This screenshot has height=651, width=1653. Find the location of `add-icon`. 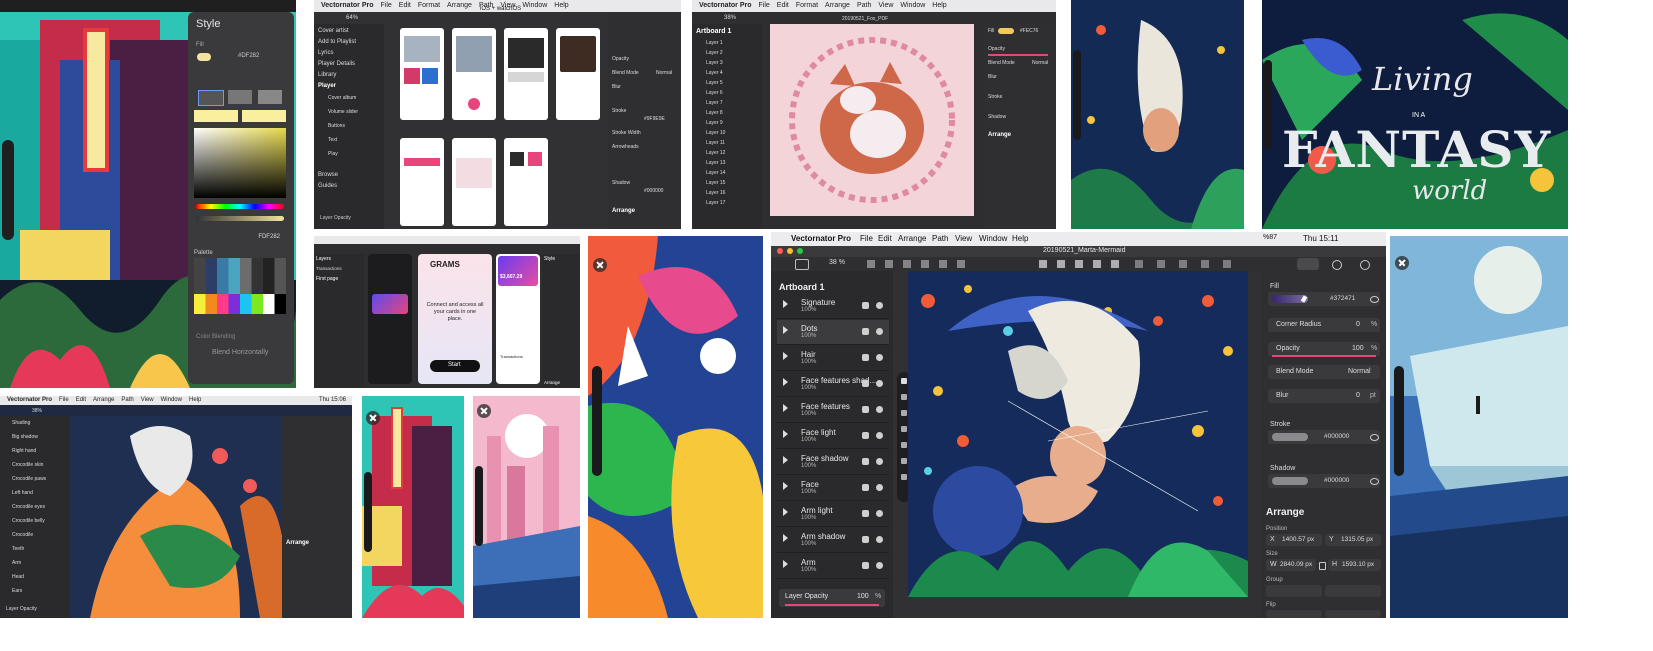

add-icon is located at coordinates (1337, 265).